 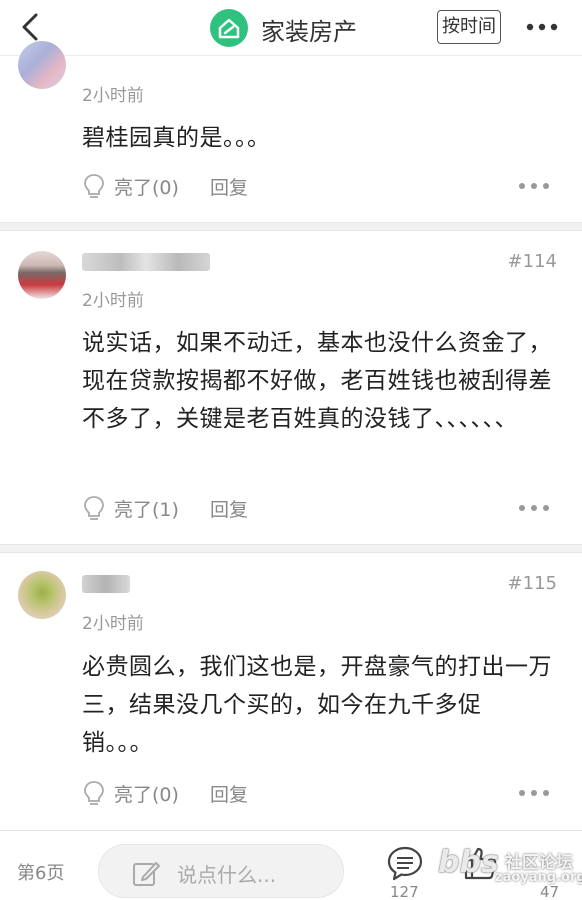 What do you see at coordinates (532, 261) in the screenshot?
I see `floor-number: #114` at bounding box center [532, 261].